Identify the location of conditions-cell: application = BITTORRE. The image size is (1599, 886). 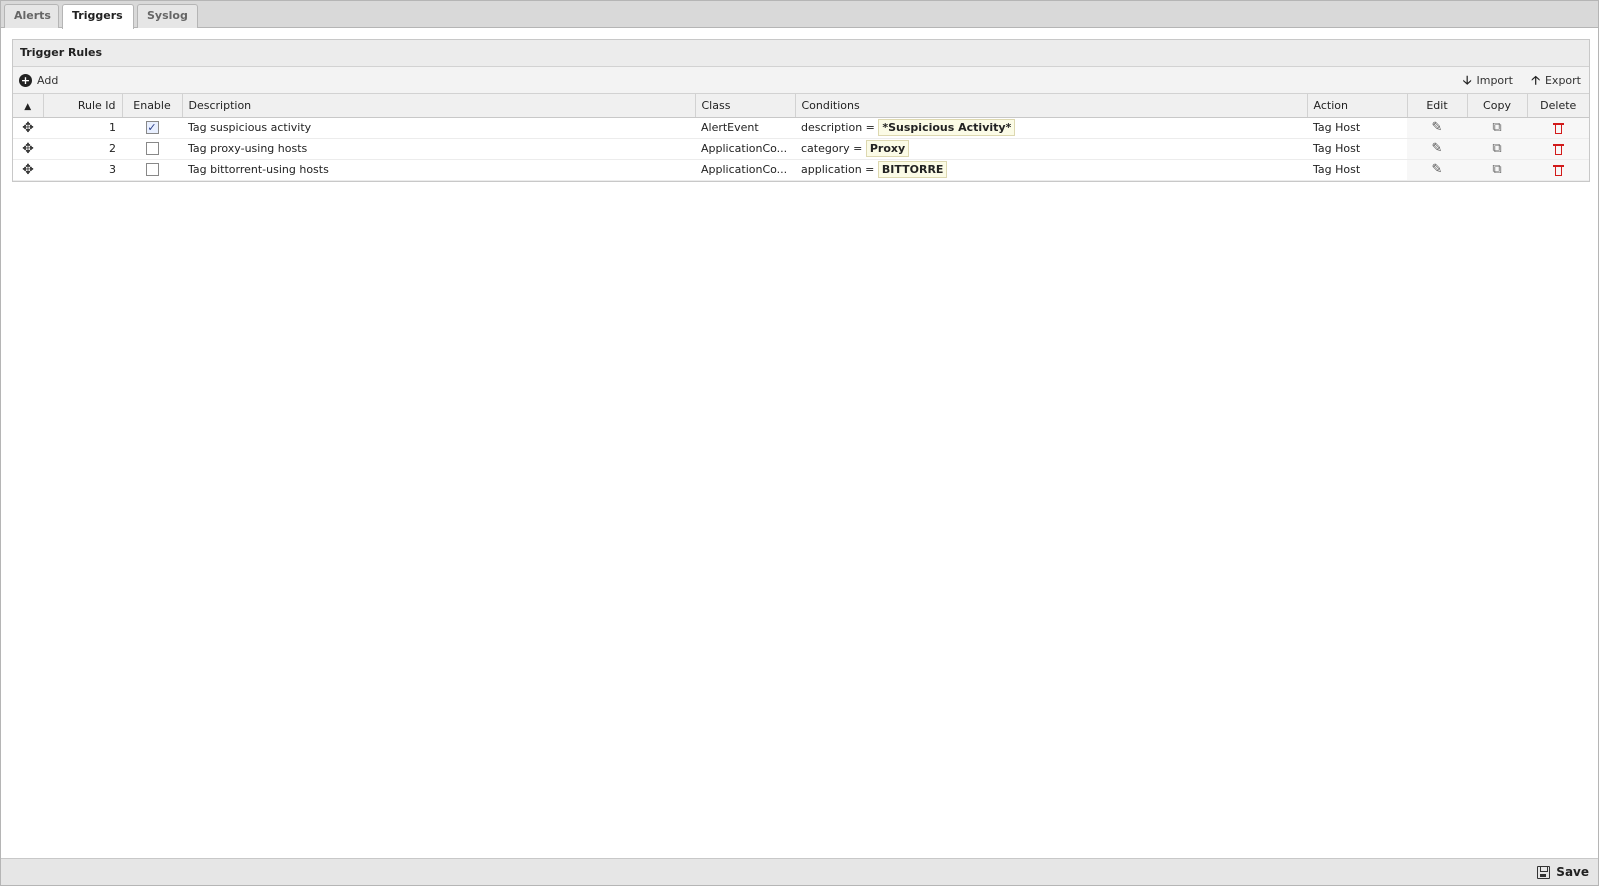
(1051, 170).